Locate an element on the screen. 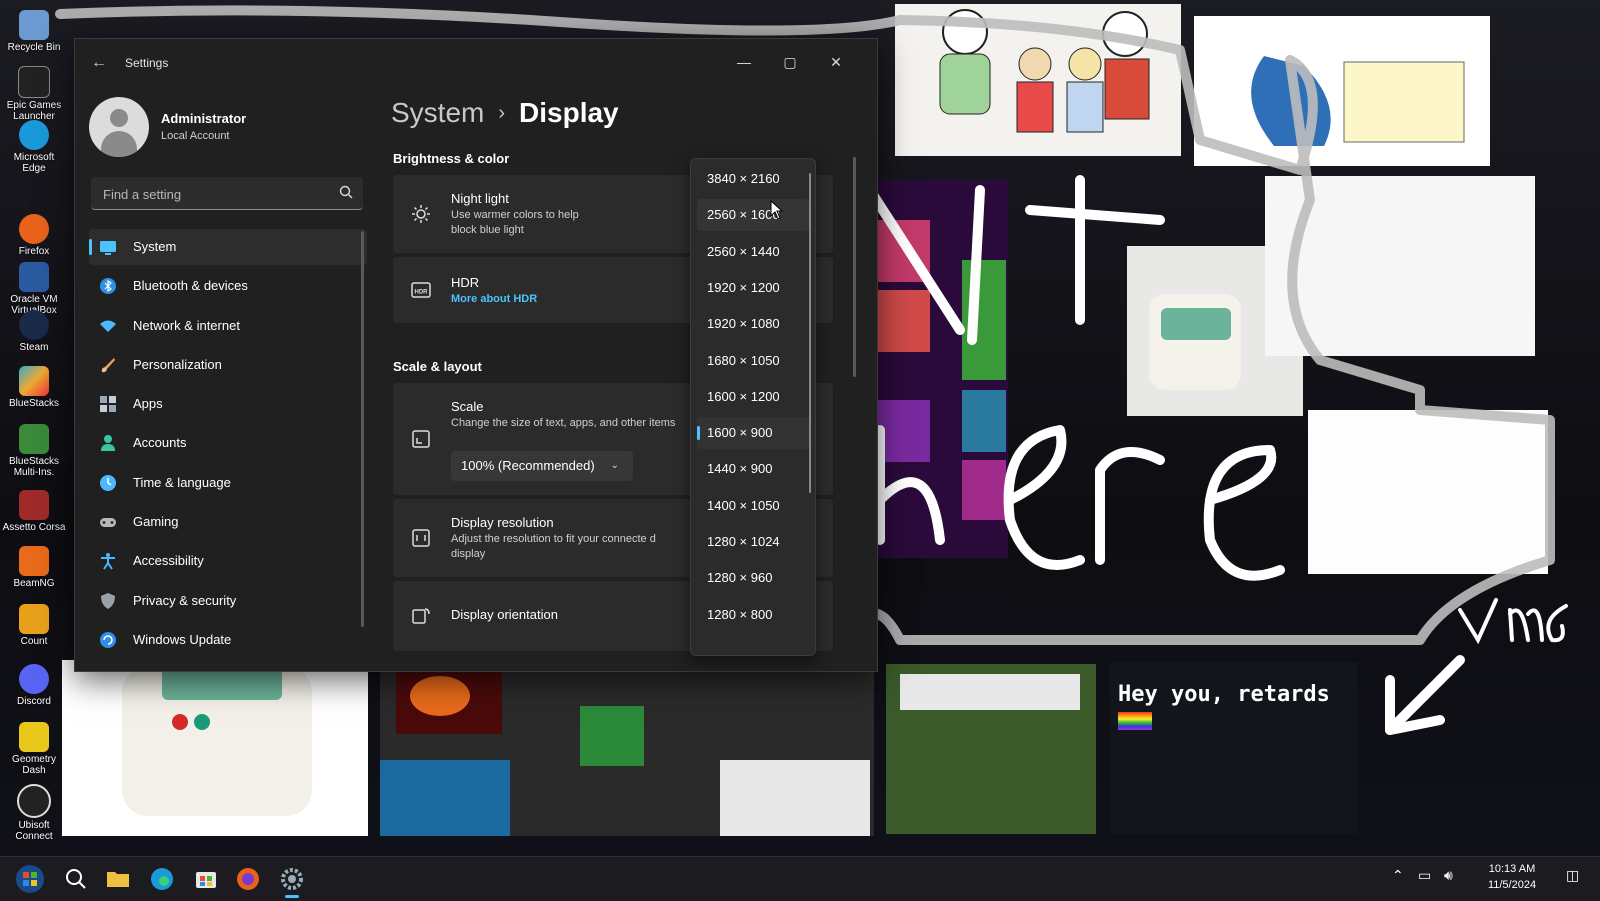 The image size is (1600, 901). close-button: ✕ is located at coordinates (836, 62).